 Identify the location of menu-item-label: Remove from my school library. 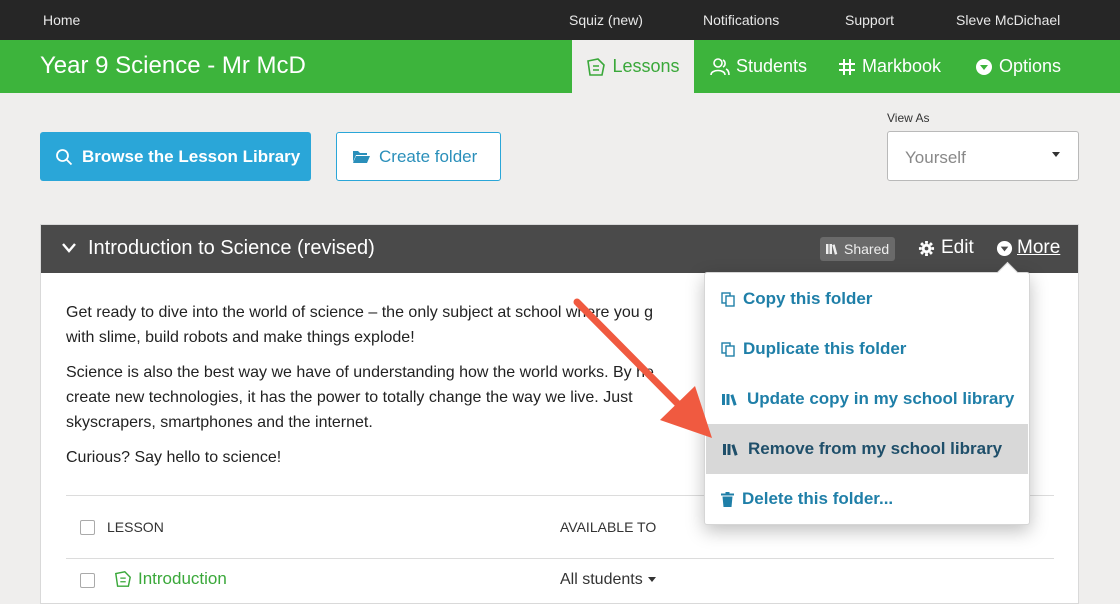
(875, 448).